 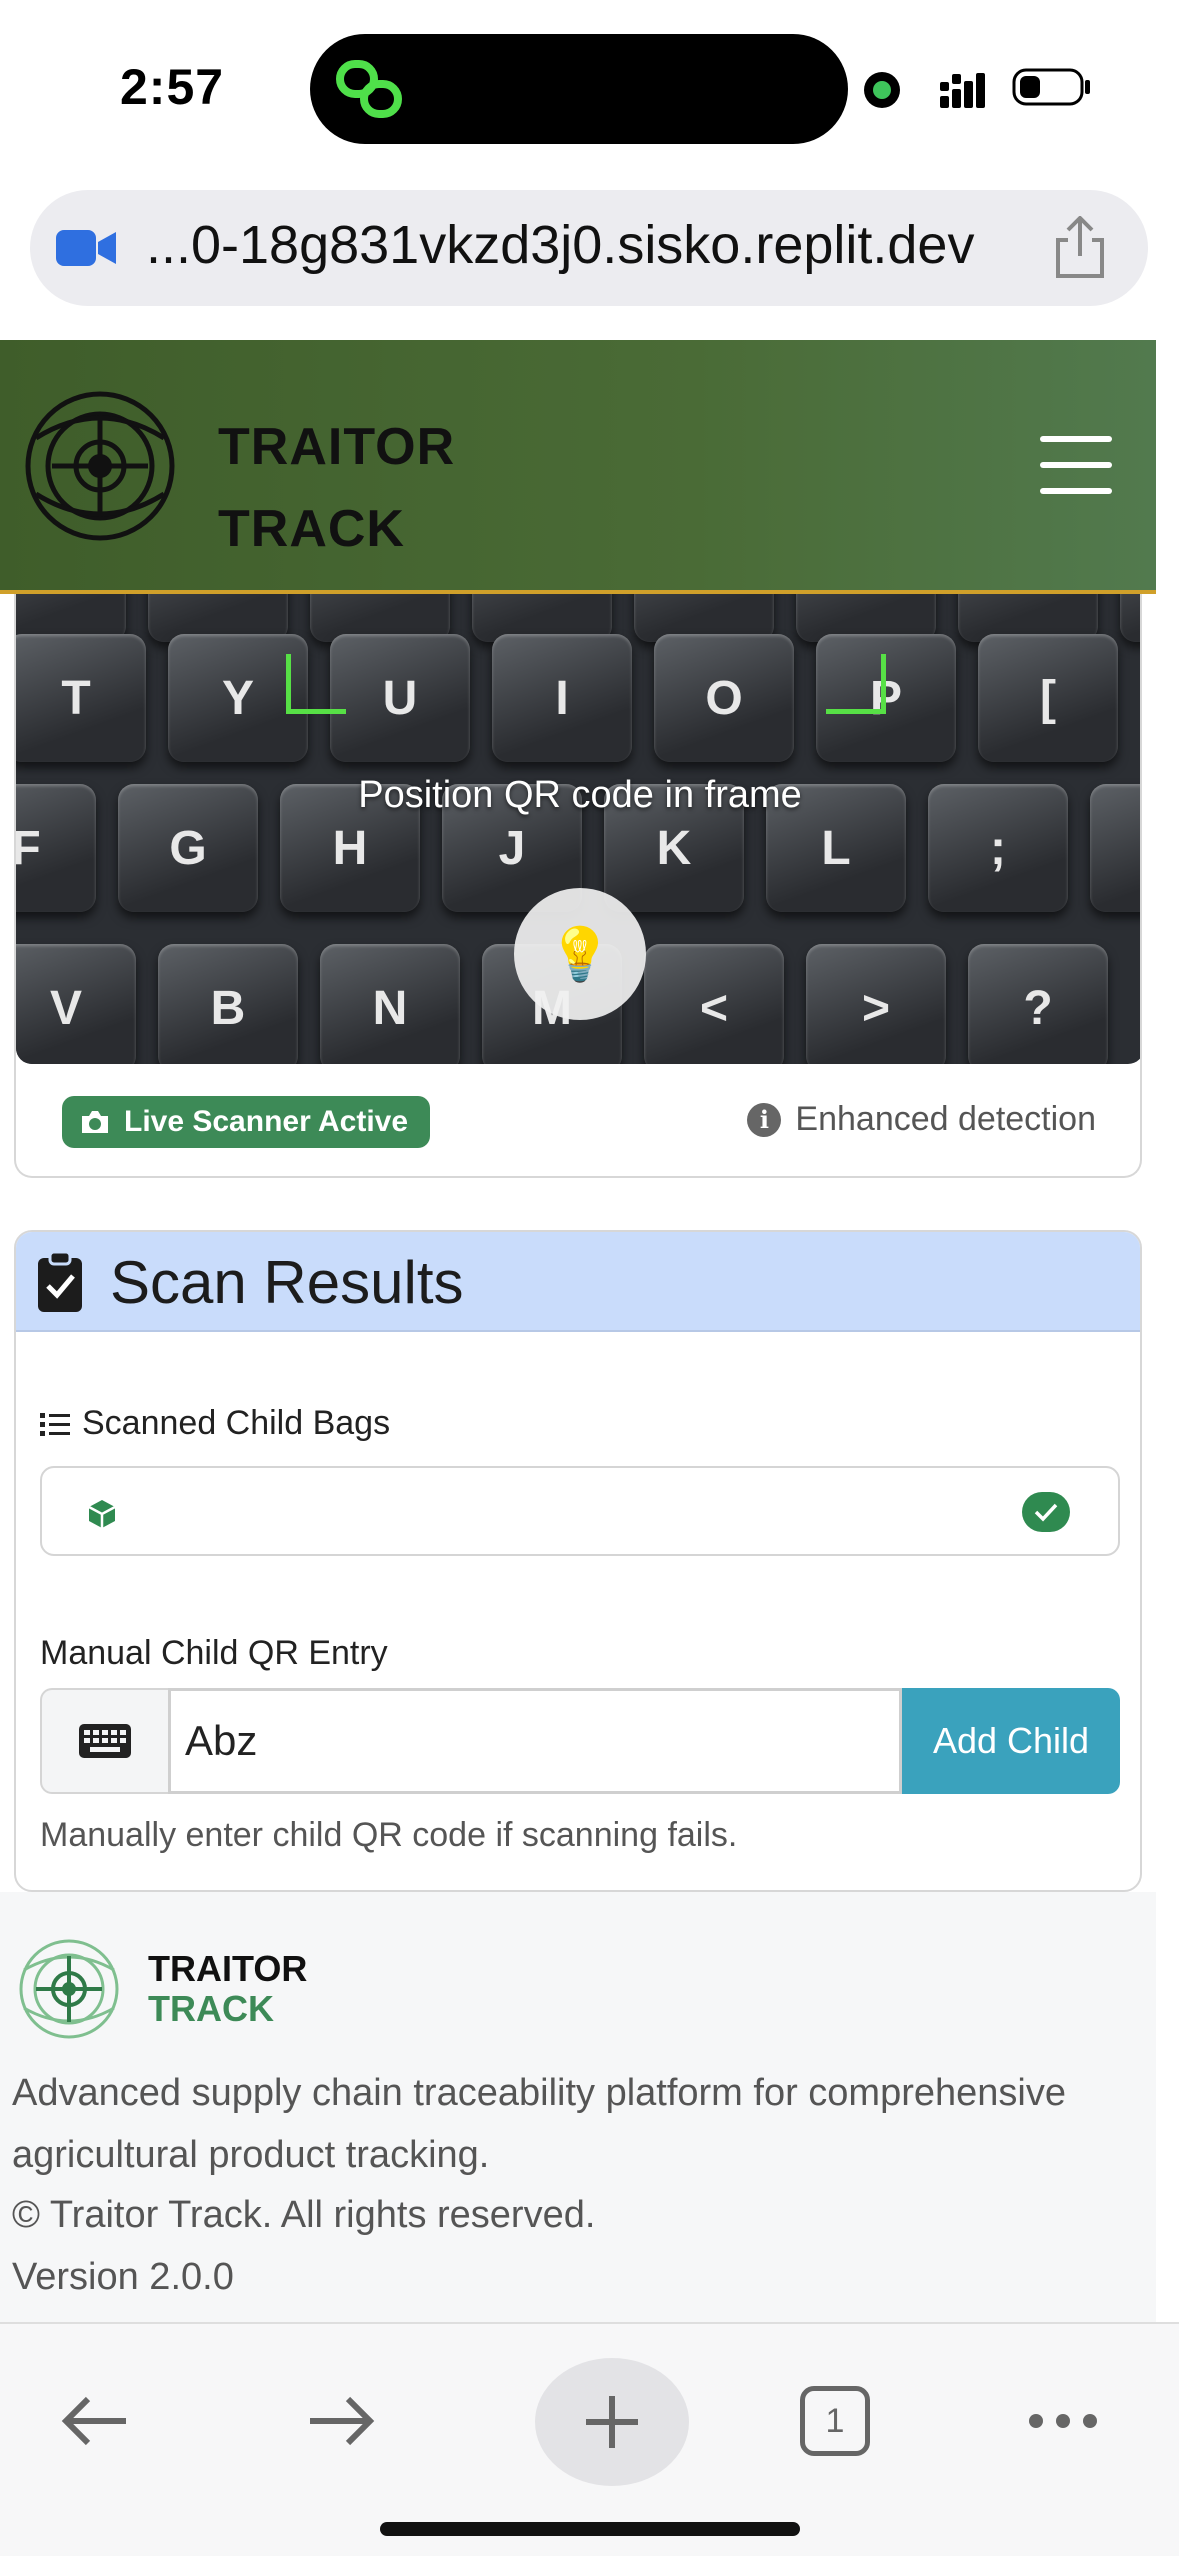 I want to click on info-icon: i, so click(x=764, y=1119).